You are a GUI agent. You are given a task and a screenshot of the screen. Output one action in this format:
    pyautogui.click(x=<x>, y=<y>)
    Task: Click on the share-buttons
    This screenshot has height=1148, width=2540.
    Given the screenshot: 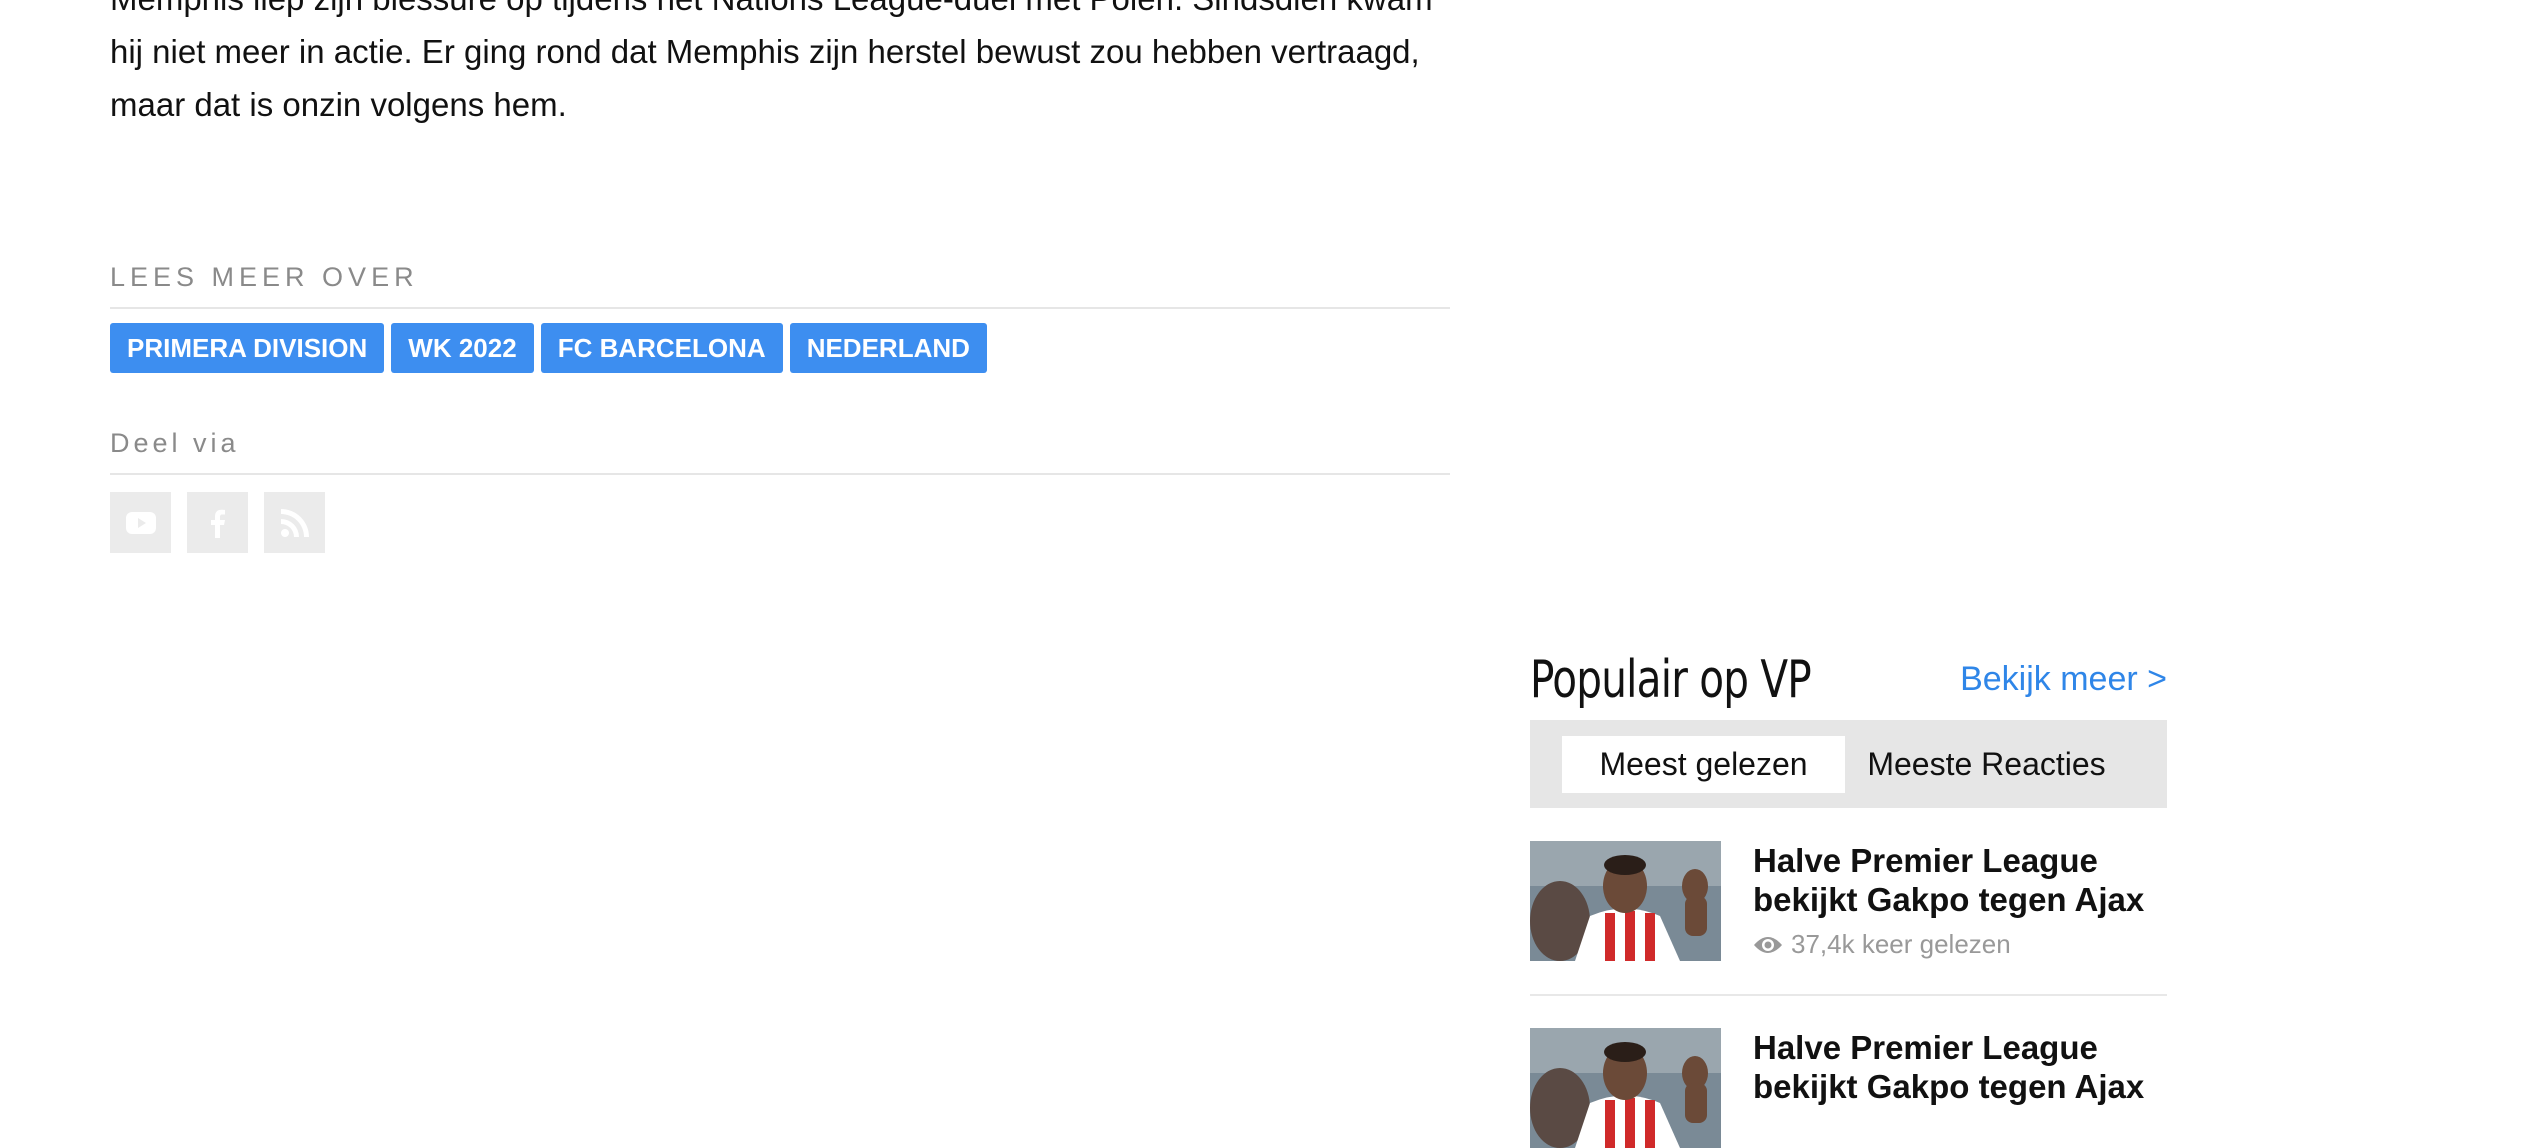 What is the action you would take?
    pyautogui.click(x=217, y=522)
    